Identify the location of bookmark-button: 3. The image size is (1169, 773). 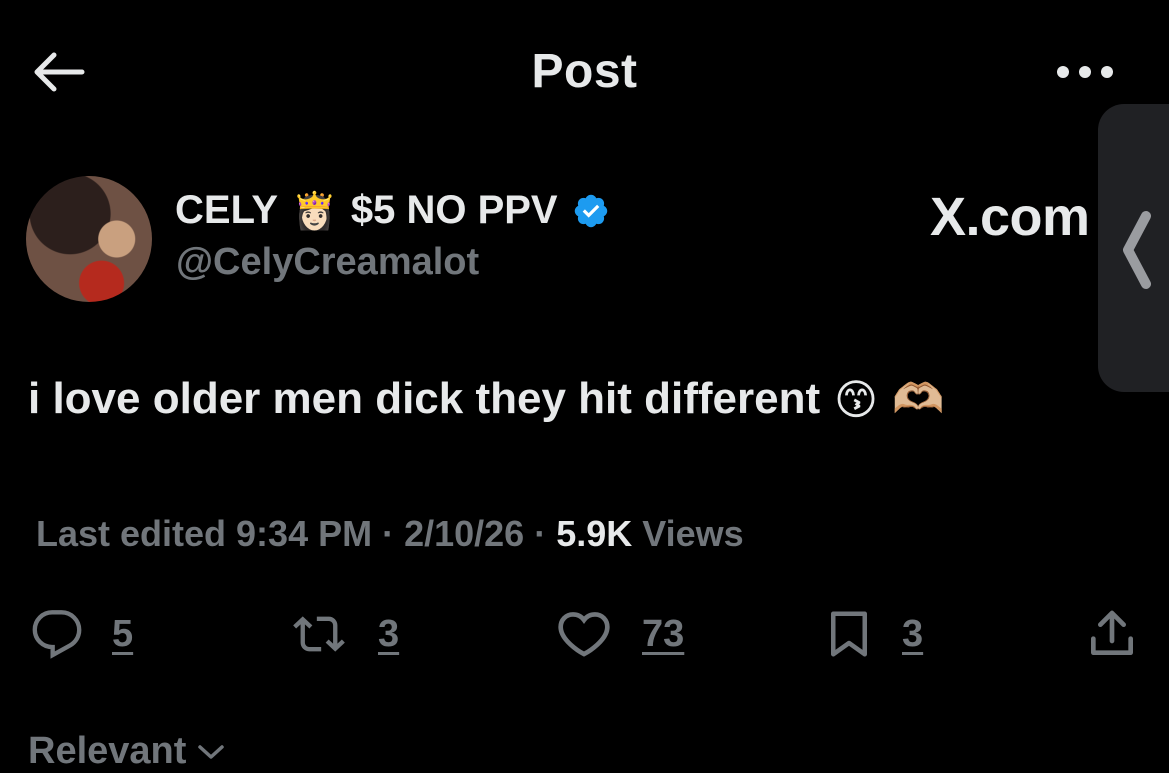
(872, 634).